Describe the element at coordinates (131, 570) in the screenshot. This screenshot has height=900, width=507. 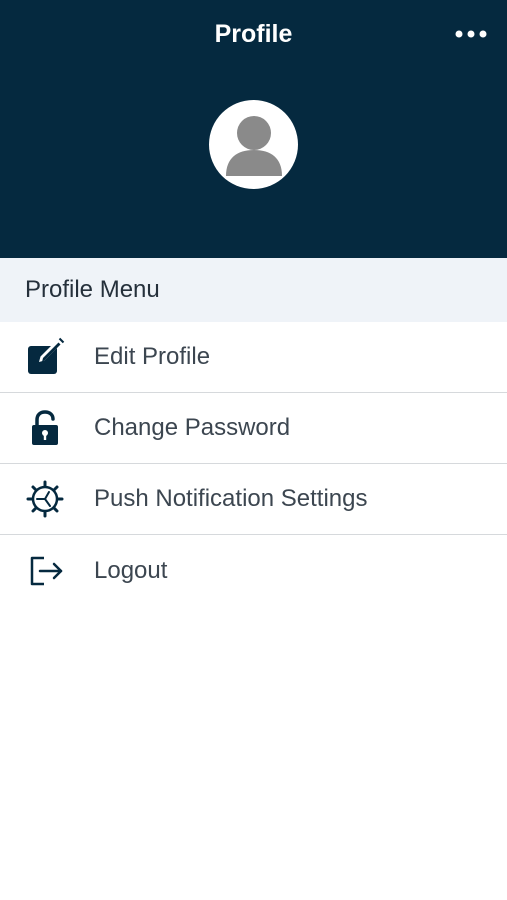
I see `logout-label: Logout` at that location.